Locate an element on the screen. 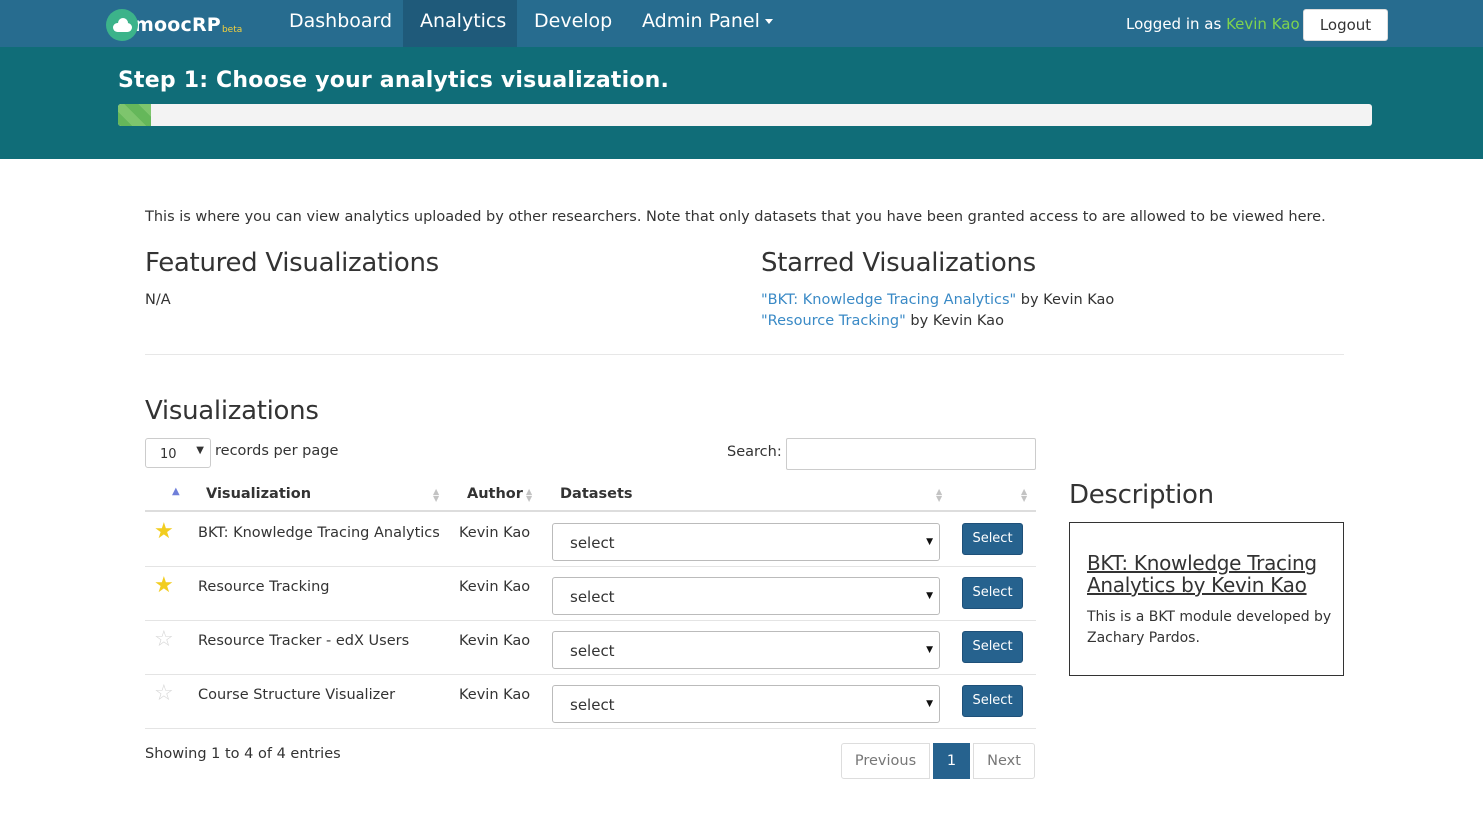  nav-dashboard: Dashboard is located at coordinates (340, 23).